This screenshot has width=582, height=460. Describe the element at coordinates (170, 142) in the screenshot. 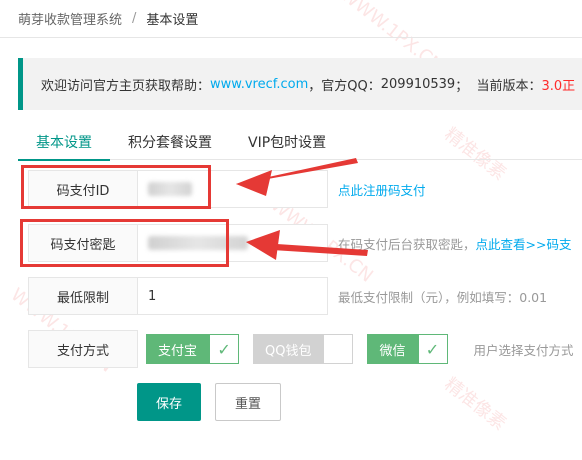

I see `tab-points-package: 积分套餐设置` at that location.